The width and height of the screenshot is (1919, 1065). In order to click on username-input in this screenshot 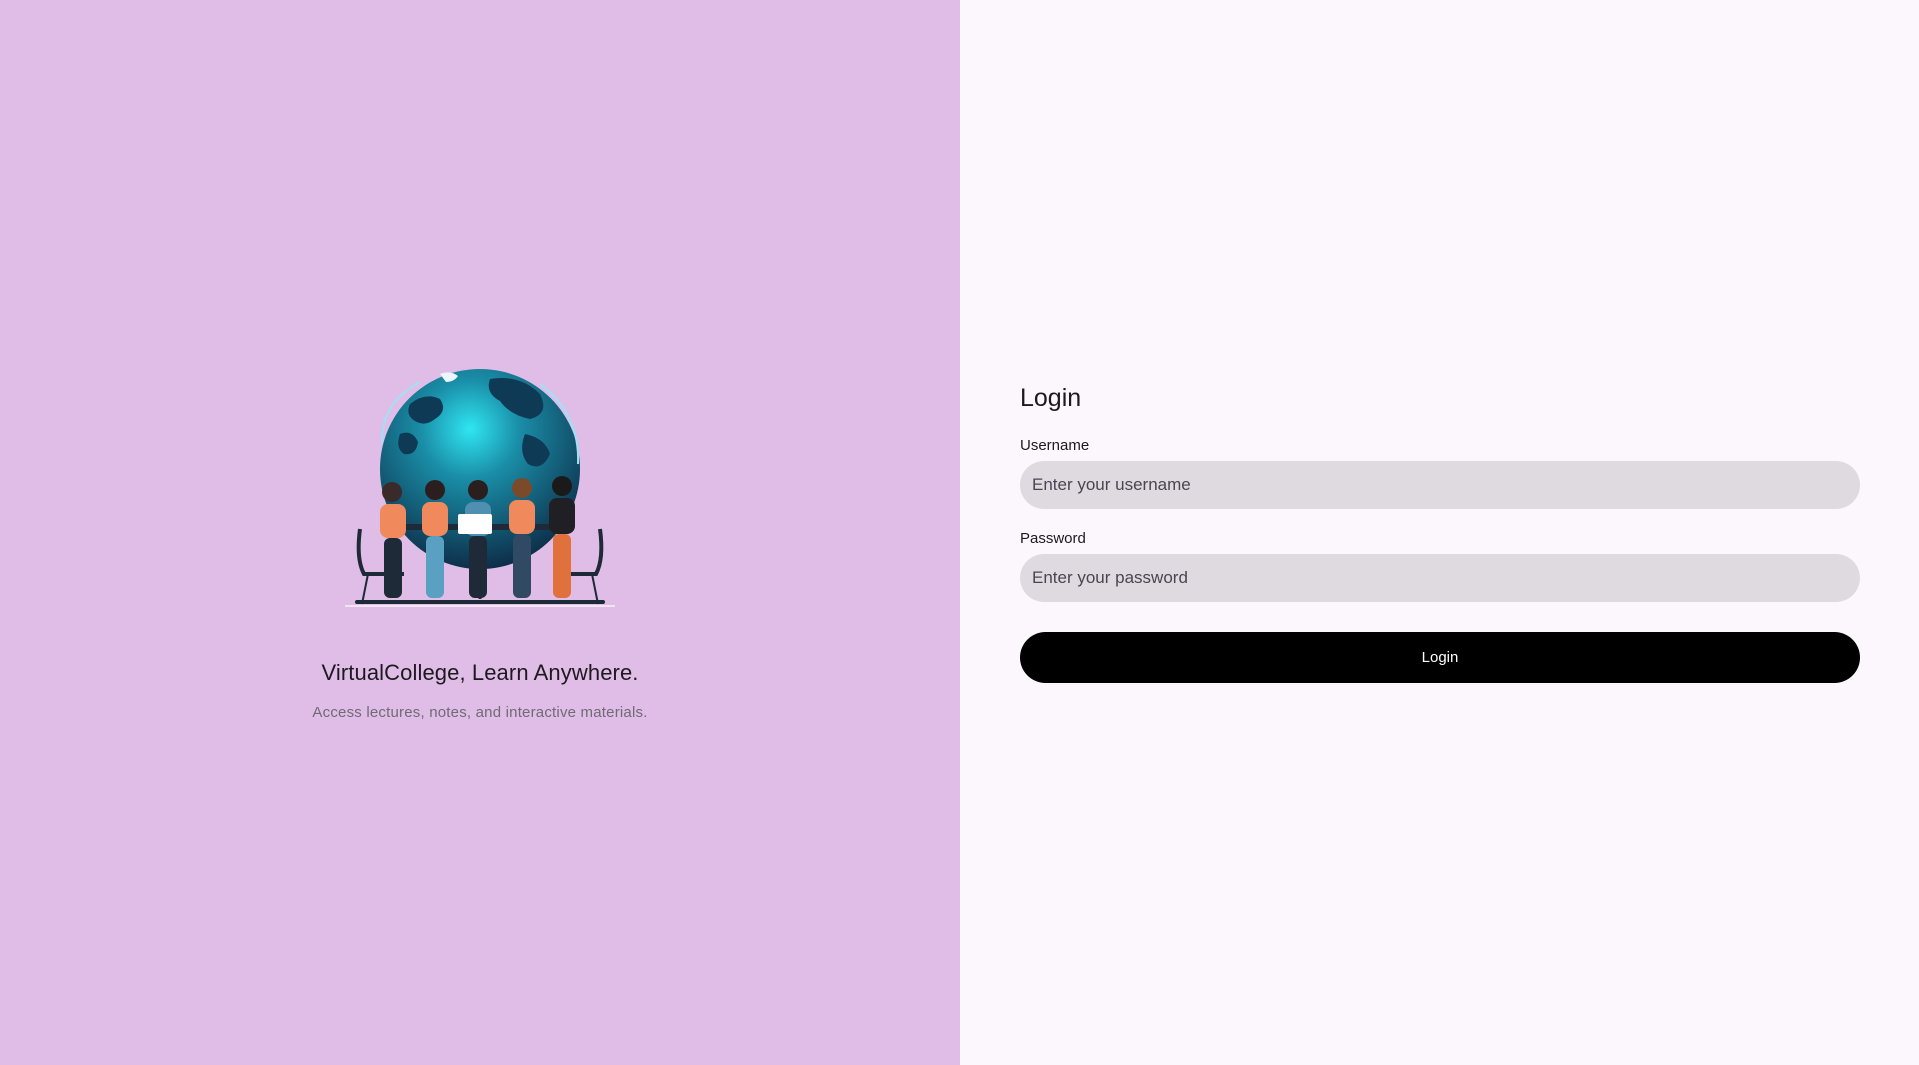, I will do `click(1440, 485)`.